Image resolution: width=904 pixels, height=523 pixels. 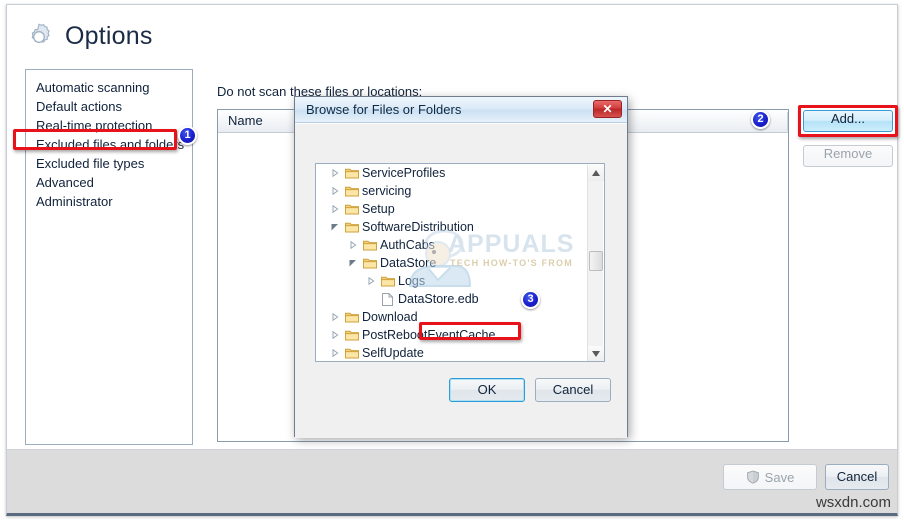 I want to click on dialog-title: Browse for Files or Folders, so click(x=384, y=109).